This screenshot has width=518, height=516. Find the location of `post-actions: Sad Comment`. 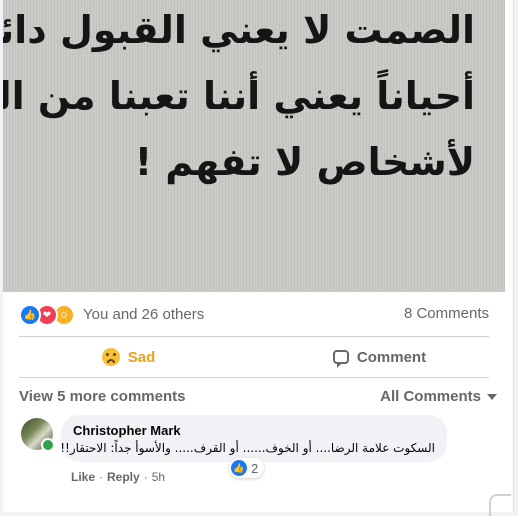

post-actions: Sad Comment is located at coordinates (254, 357).